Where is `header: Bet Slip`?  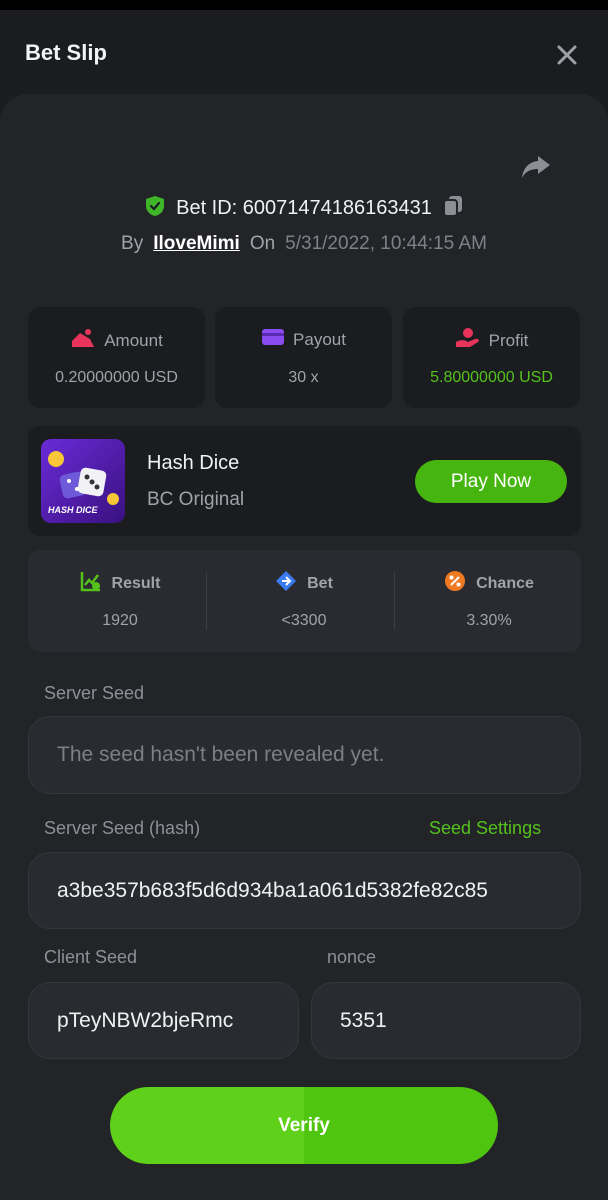 header: Bet Slip is located at coordinates (304, 52).